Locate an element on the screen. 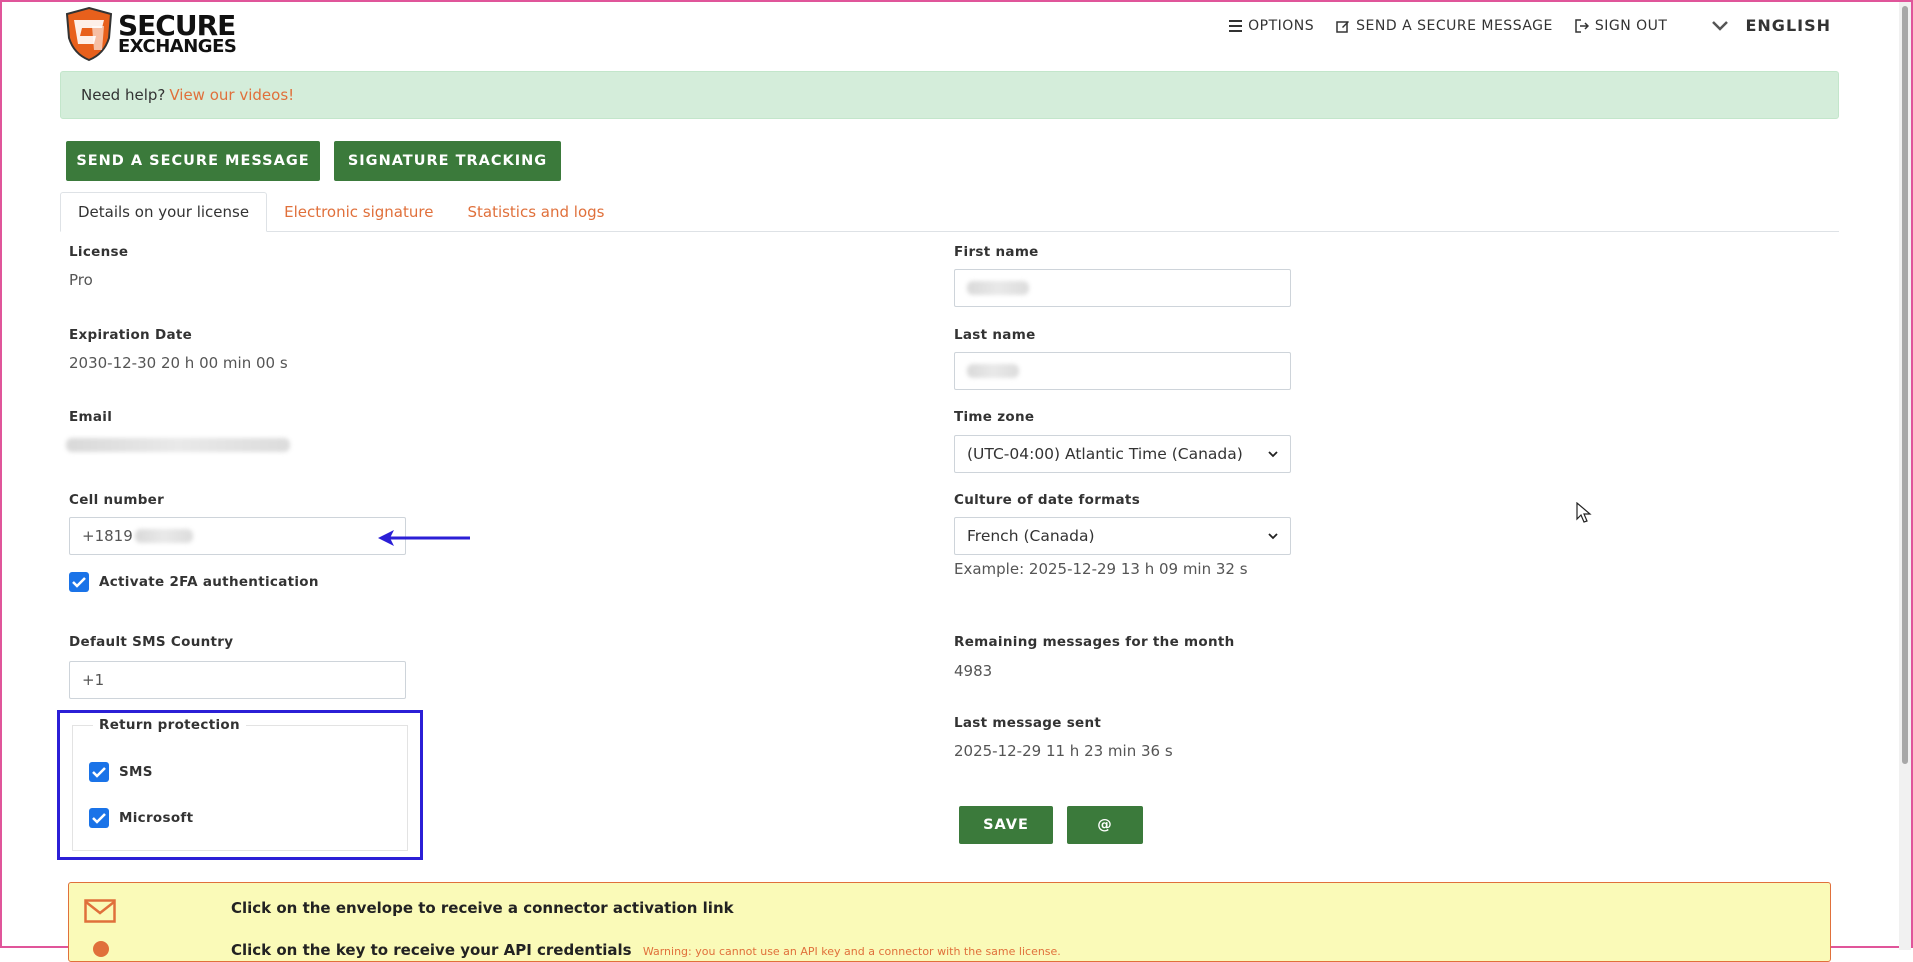 The height and width of the screenshot is (962, 1913). culture-select: French (Canada) is located at coordinates (1122, 536).